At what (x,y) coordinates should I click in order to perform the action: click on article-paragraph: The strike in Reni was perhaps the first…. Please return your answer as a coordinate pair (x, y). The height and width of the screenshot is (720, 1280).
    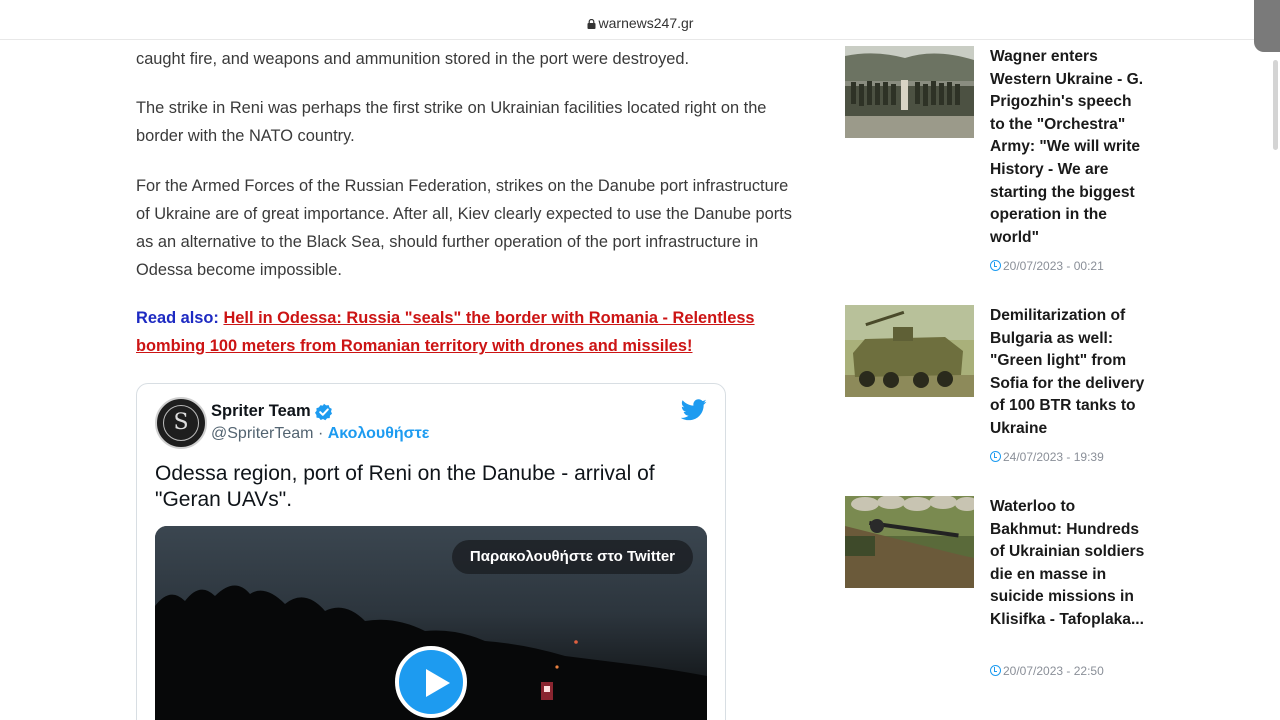
    Looking at the image, I should click on (451, 122).